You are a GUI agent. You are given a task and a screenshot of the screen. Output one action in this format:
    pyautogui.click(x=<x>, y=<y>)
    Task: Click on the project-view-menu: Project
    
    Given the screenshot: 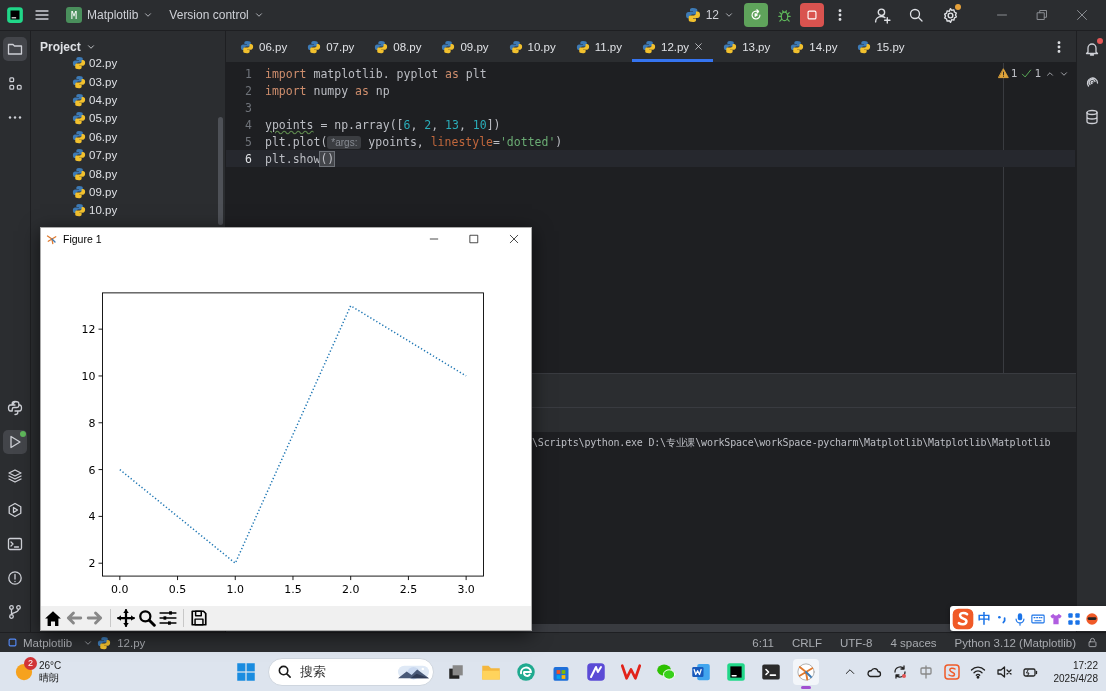 What is the action you would take?
    pyautogui.click(x=68, y=46)
    